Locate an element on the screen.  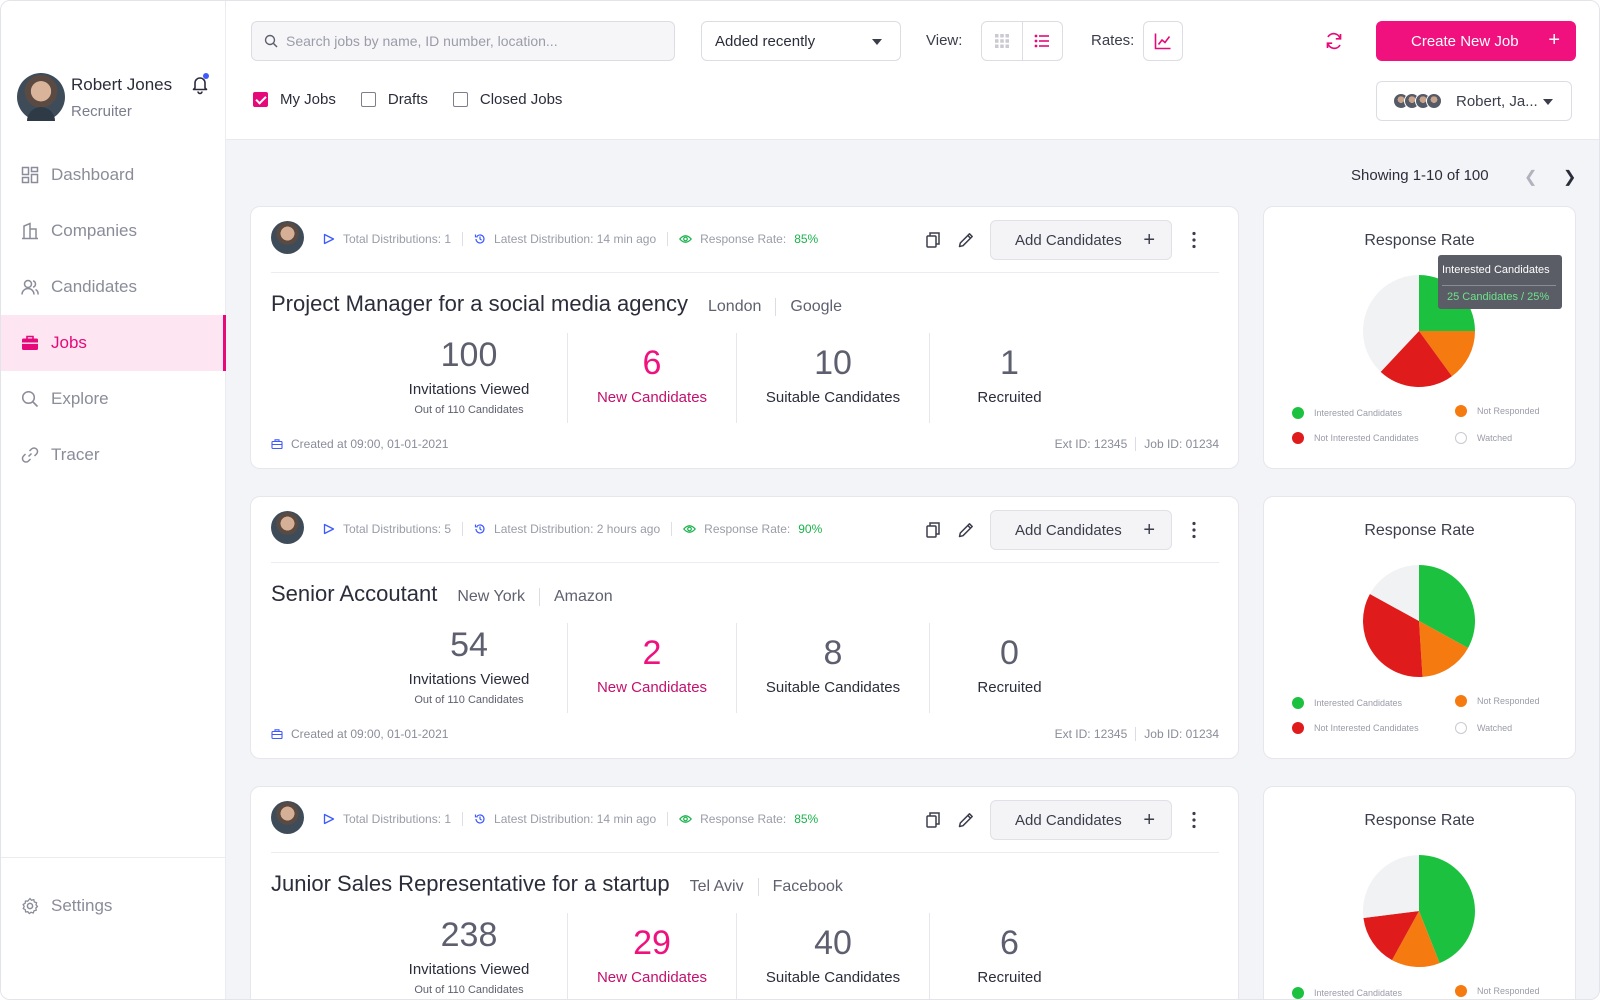
stat-suitable: 10 Suitable Candidates is located at coordinates (832, 378).